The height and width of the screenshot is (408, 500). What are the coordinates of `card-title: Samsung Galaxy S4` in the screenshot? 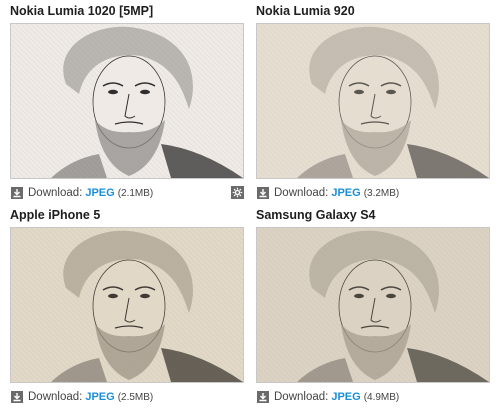 It's located at (316, 215).